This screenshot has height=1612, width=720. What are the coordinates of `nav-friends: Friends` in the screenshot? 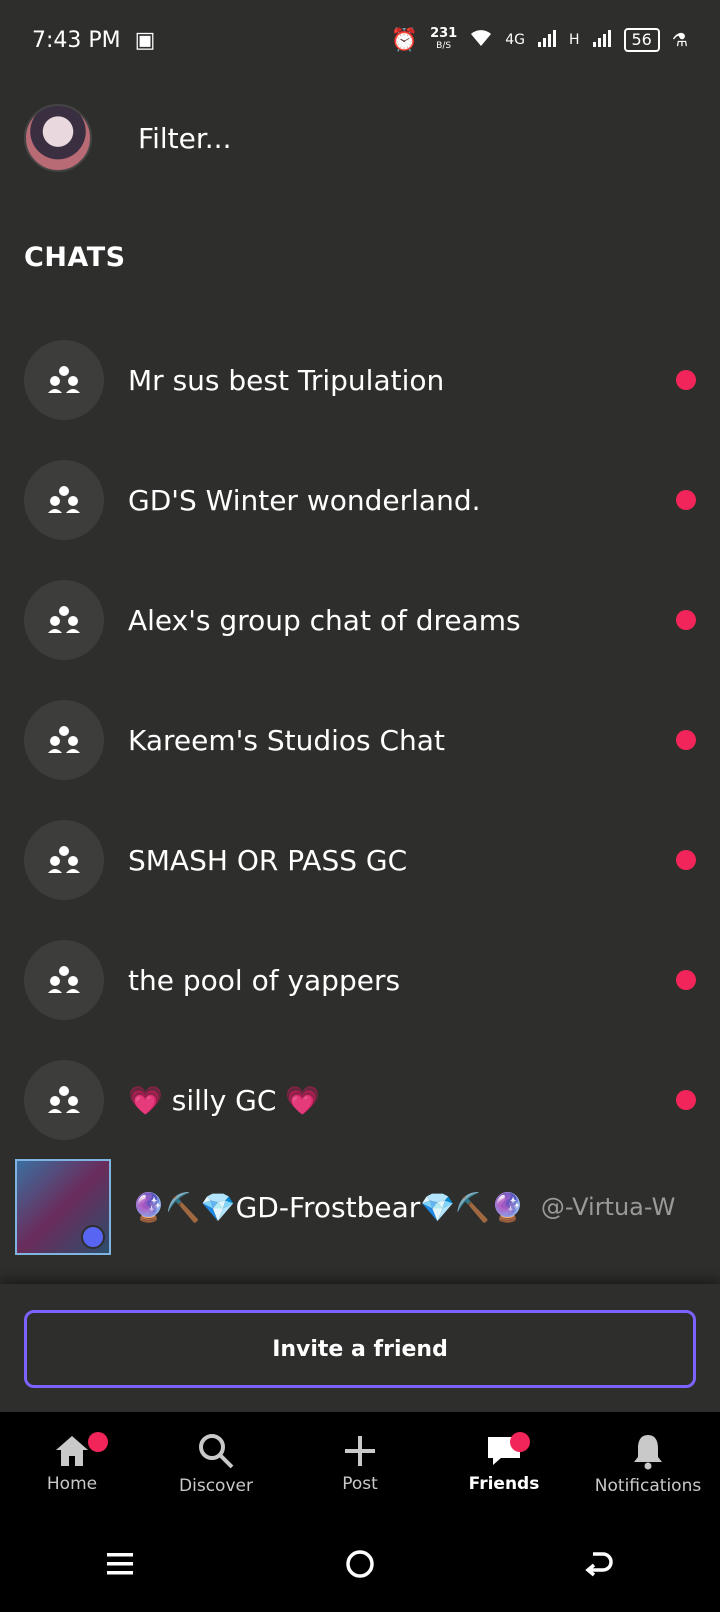 It's located at (504, 1464).